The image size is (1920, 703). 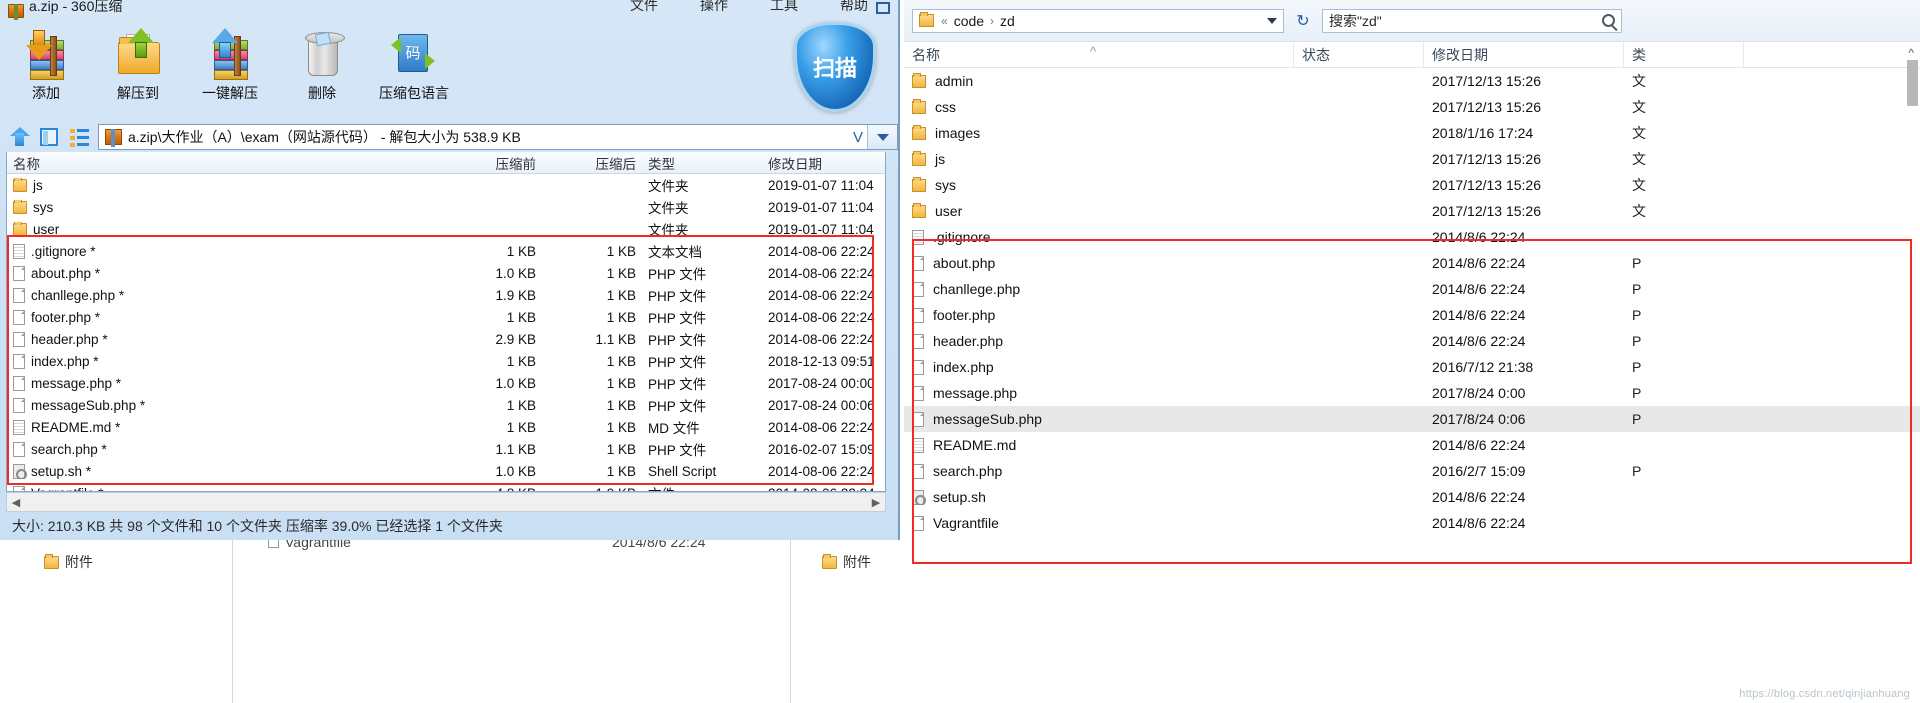 What do you see at coordinates (1412, 237) in the screenshot?
I see `list-item: .gitignore 2014/8/6 22:24` at bounding box center [1412, 237].